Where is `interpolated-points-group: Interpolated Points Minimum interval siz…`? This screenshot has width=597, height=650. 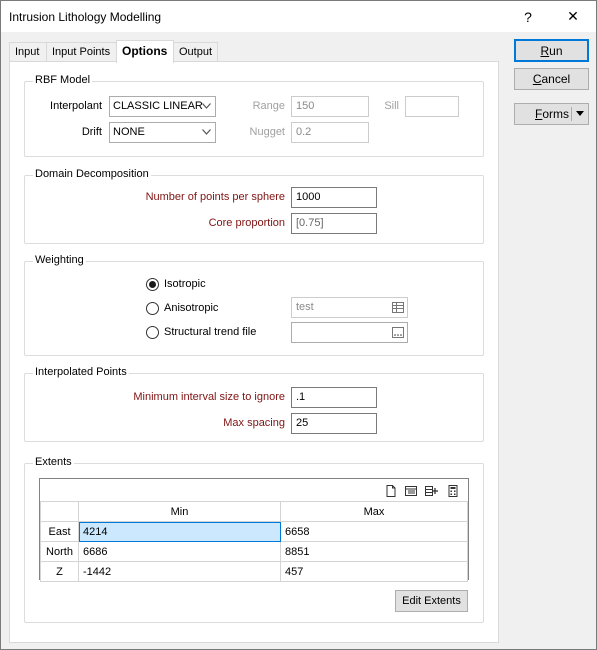 interpolated-points-group: Interpolated Points Minimum interval siz… is located at coordinates (254, 404).